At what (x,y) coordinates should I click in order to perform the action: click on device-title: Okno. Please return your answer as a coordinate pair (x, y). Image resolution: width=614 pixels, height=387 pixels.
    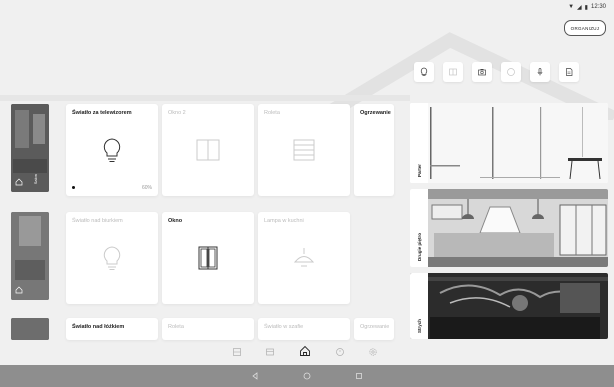
    Looking at the image, I should click on (175, 221).